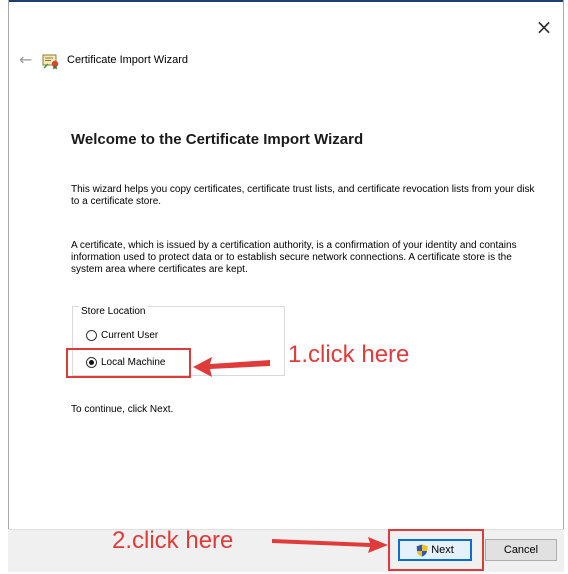  Describe the element at coordinates (130, 335) in the screenshot. I see `radio-current-user-label: Current User` at that location.